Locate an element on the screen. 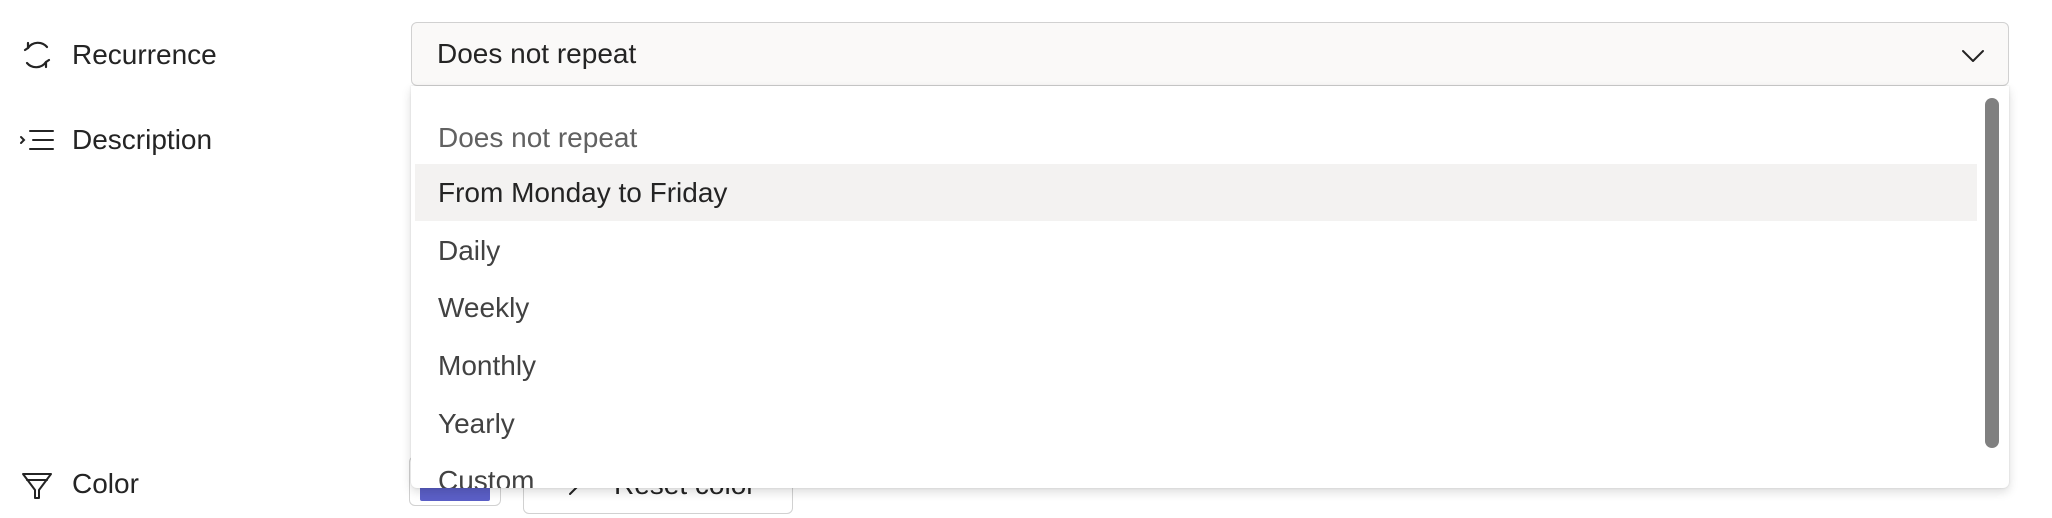 This screenshot has height=518, width=2052. recurrence-label: Recurrence is located at coordinates (144, 54).